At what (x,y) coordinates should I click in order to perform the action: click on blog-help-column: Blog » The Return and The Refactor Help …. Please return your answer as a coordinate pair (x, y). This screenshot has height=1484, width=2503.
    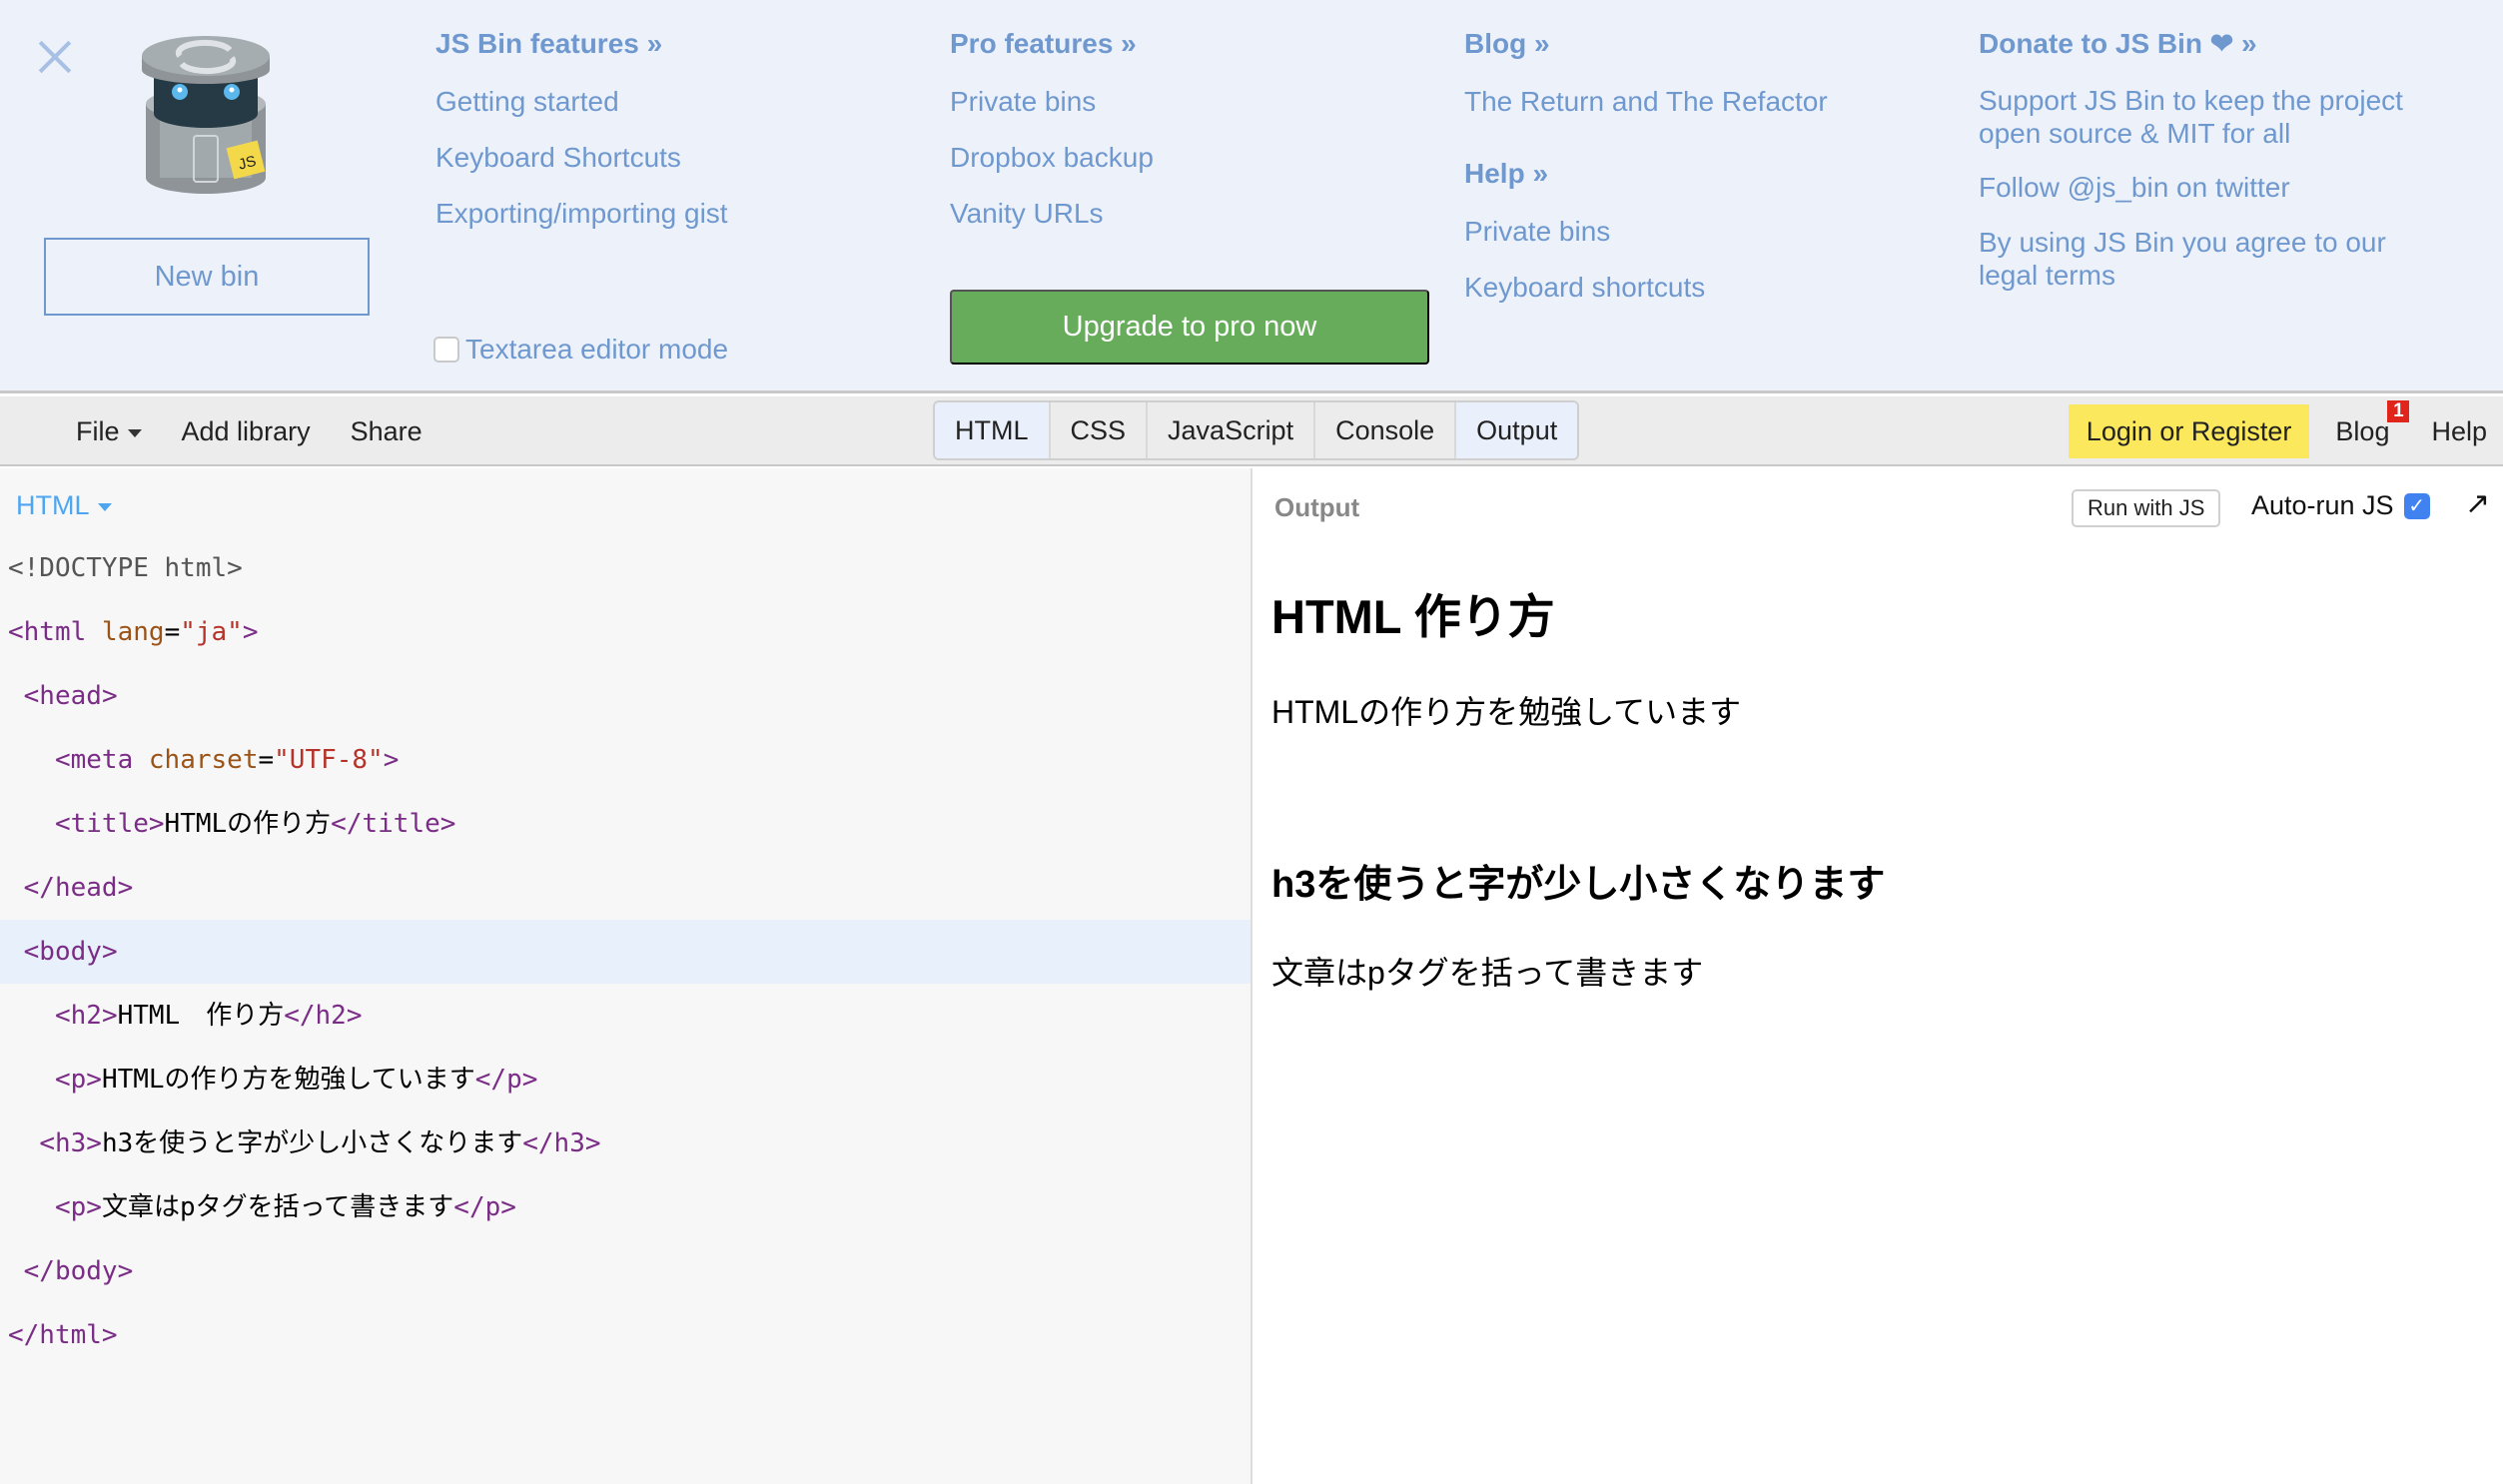
    Looking at the image, I should click on (1646, 176).